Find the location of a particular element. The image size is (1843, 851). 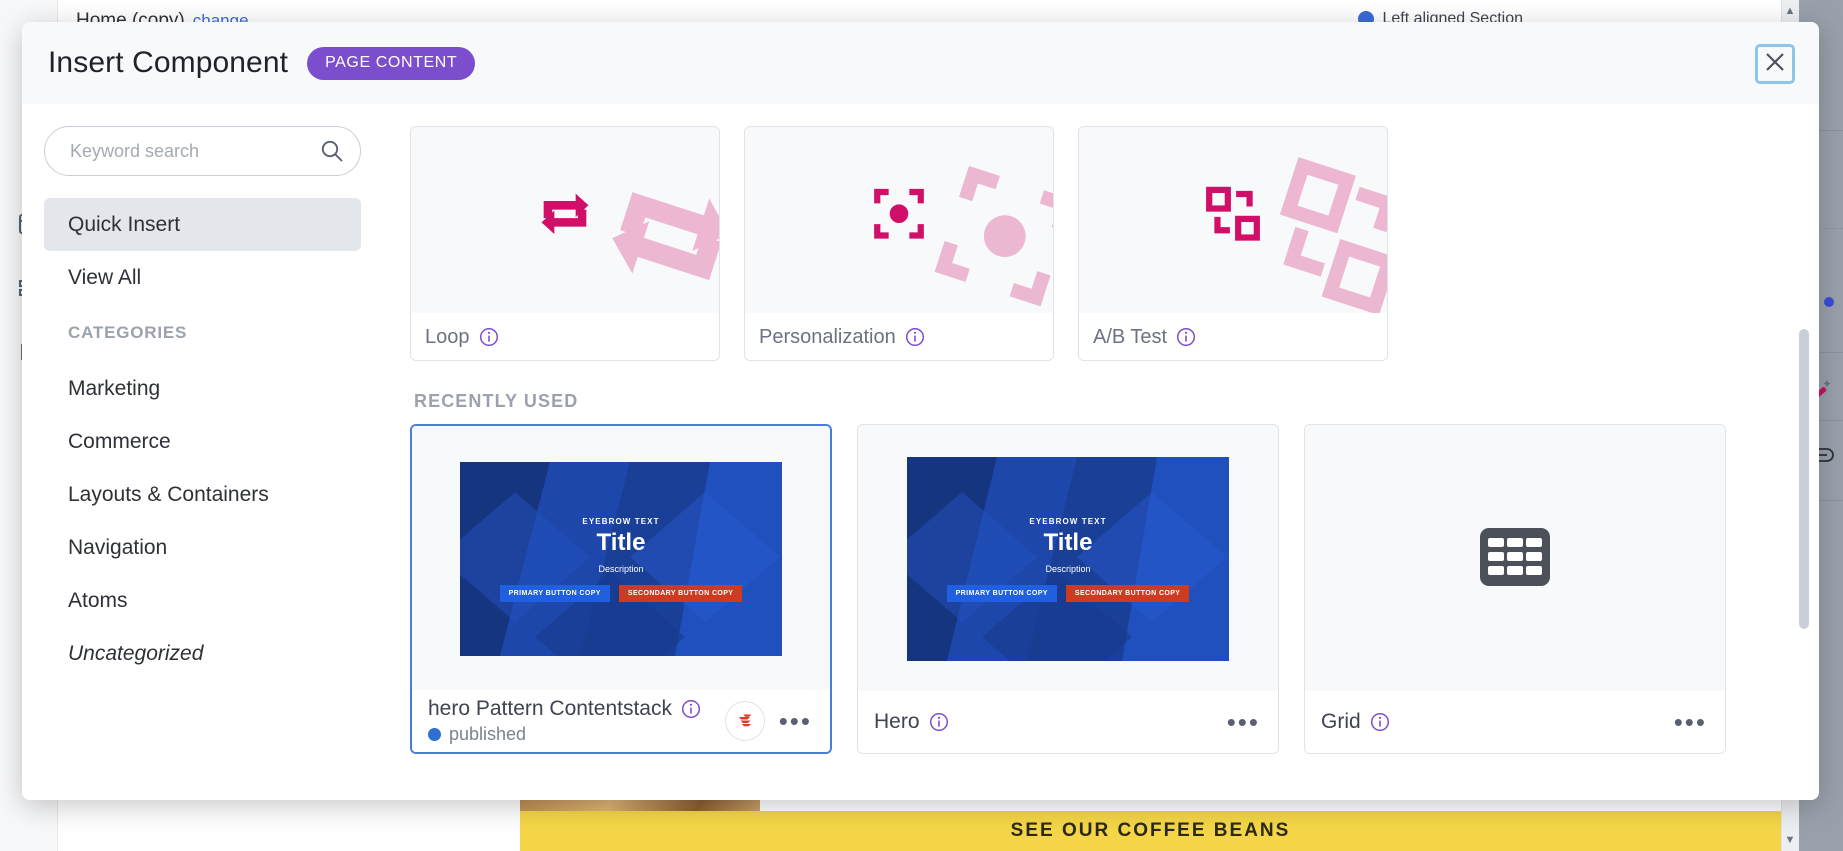

close-button is located at coordinates (1775, 64).